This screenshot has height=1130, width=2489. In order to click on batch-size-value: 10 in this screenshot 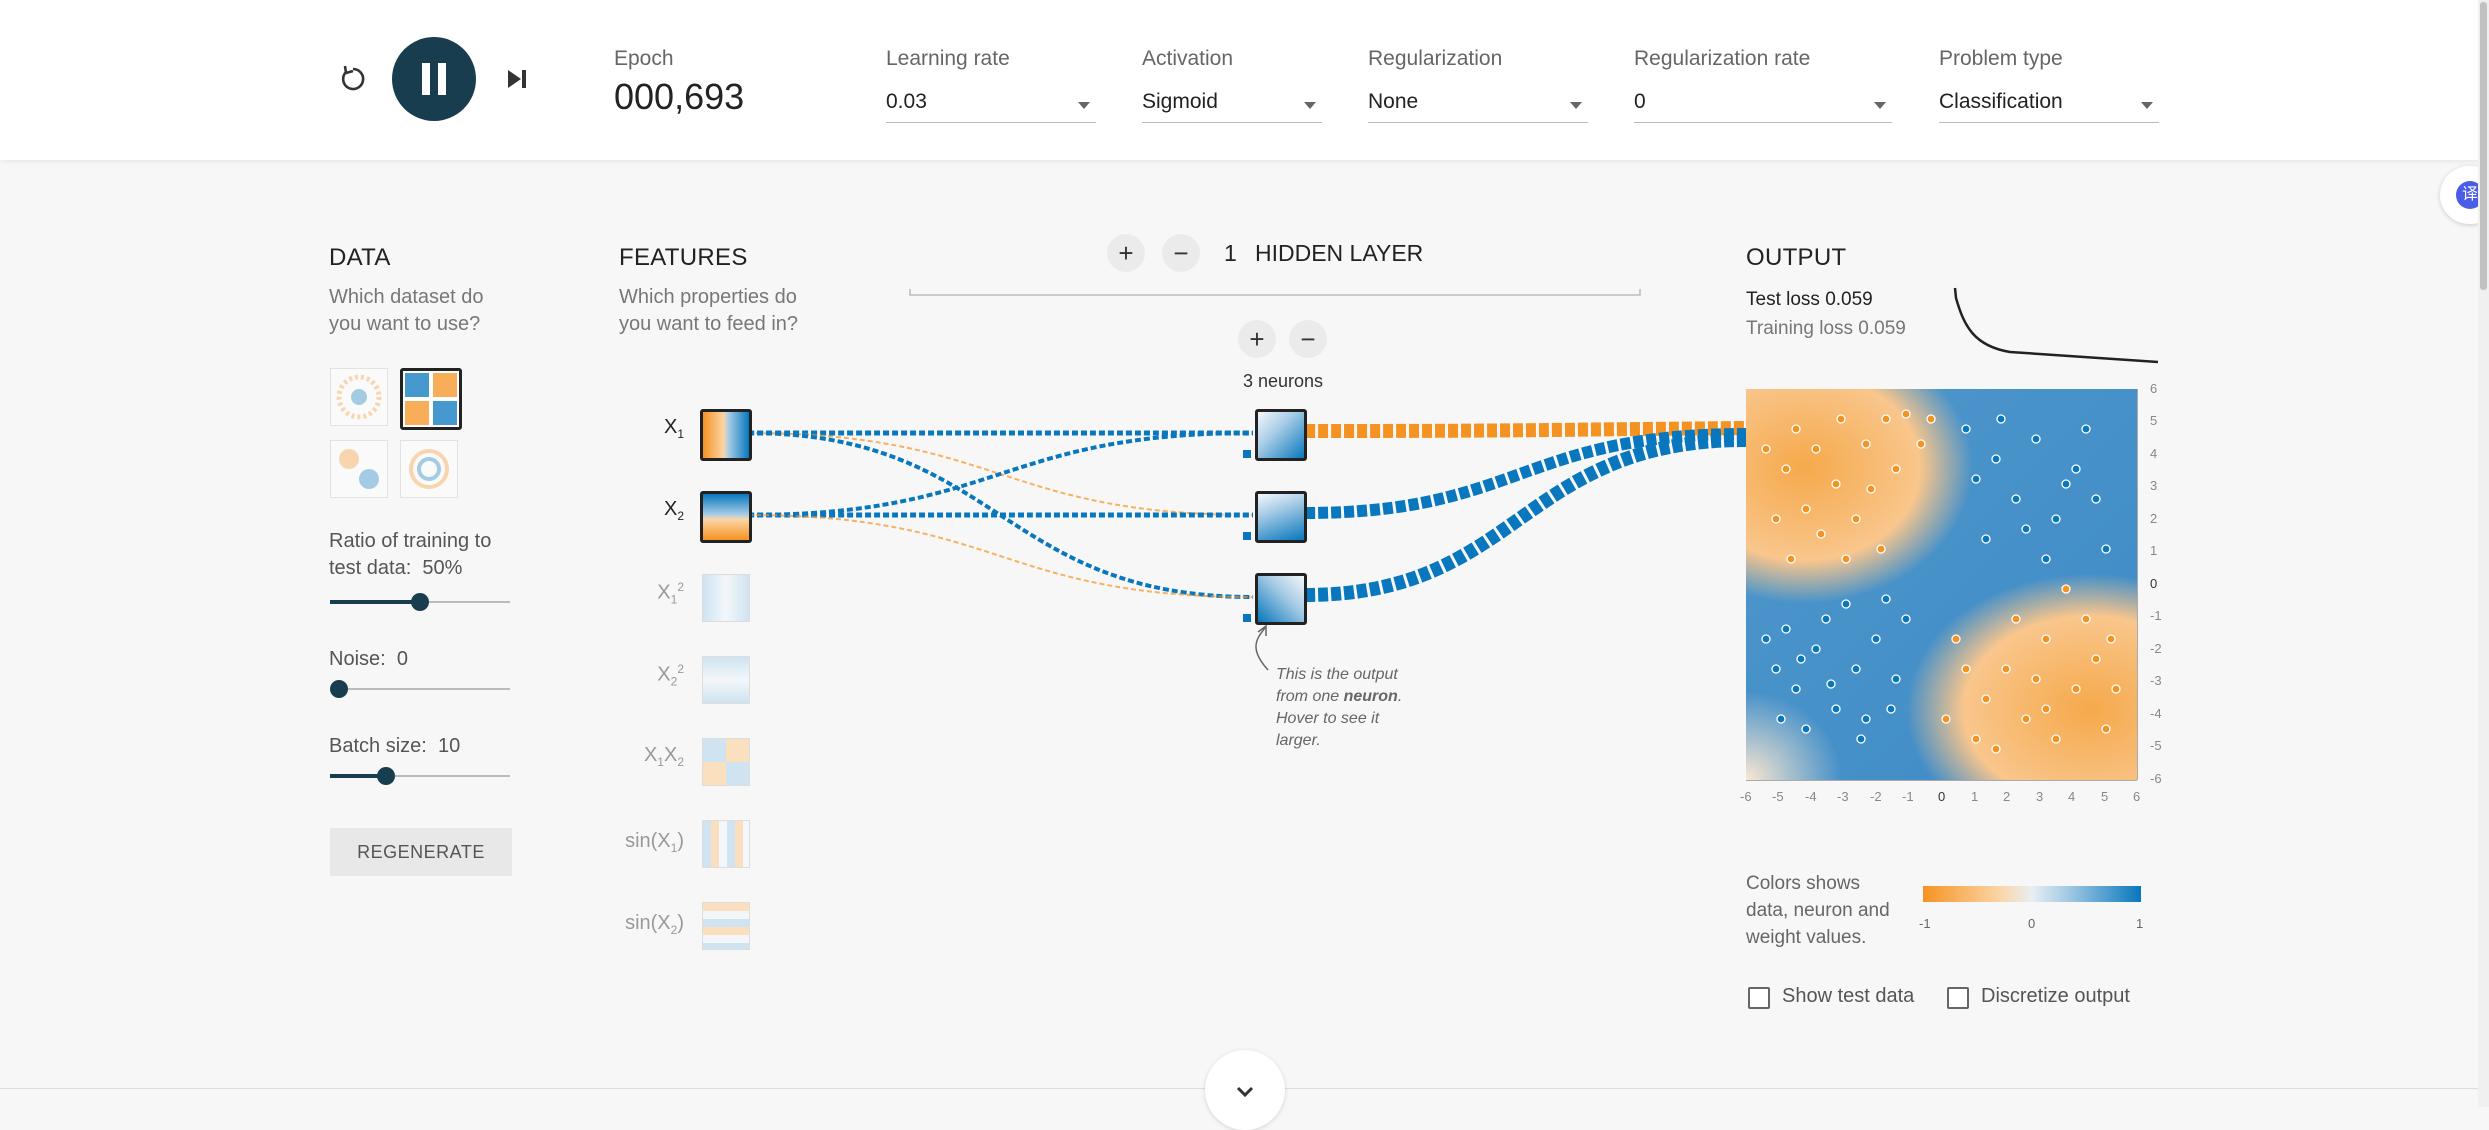, I will do `click(449, 746)`.